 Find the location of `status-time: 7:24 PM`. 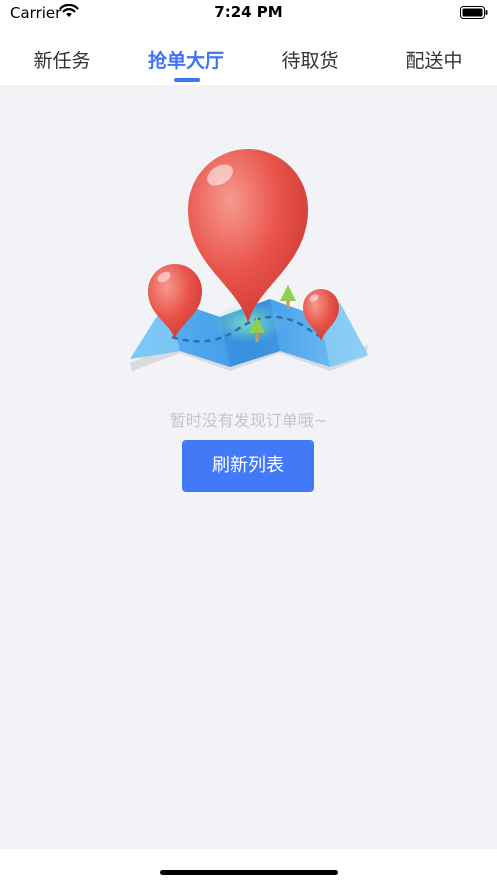

status-time: 7:24 PM is located at coordinates (248, 12).